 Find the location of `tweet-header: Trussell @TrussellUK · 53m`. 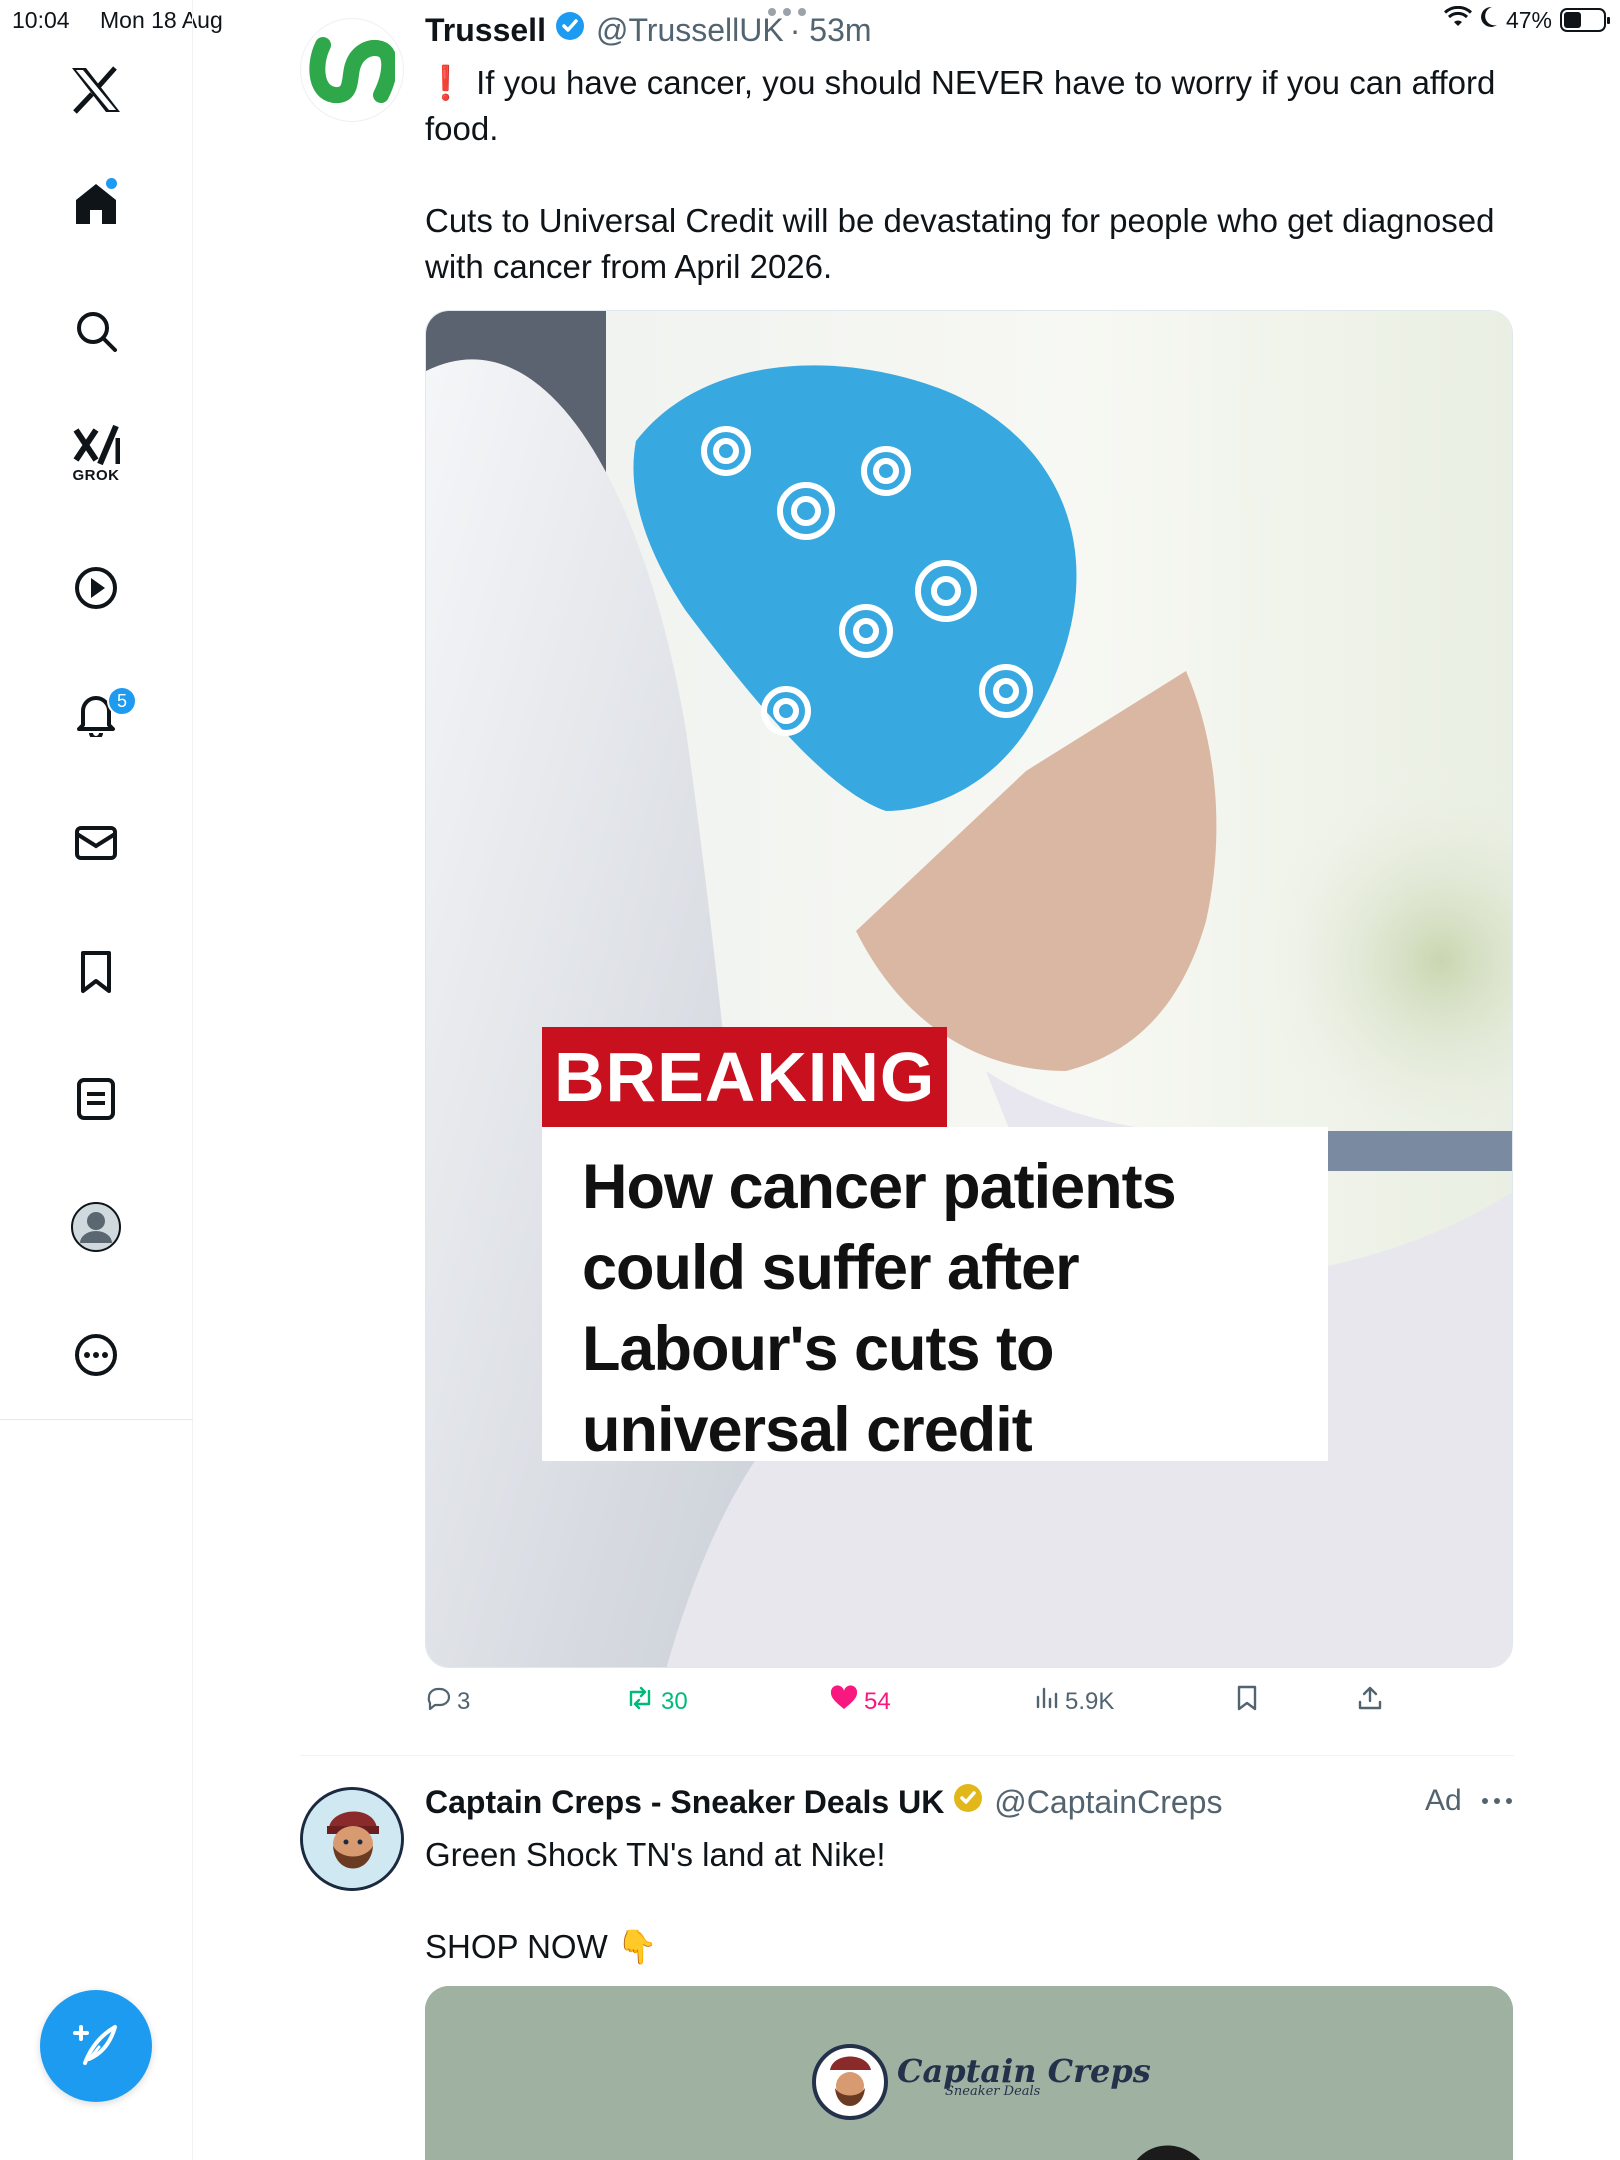

tweet-header: Trussell @TrussellUK · 53m is located at coordinates (648, 30).